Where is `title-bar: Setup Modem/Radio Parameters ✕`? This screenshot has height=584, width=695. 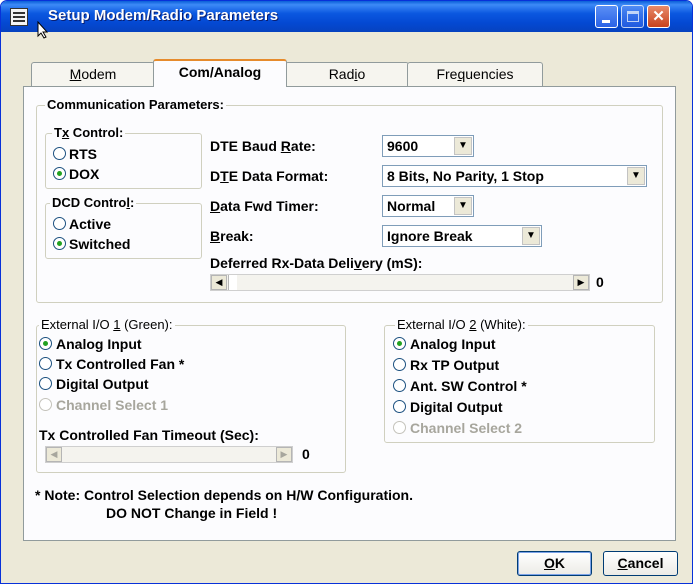
title-bar: Setup Modem/Radio Parameters ✕ is located at coordinates (346, 20).